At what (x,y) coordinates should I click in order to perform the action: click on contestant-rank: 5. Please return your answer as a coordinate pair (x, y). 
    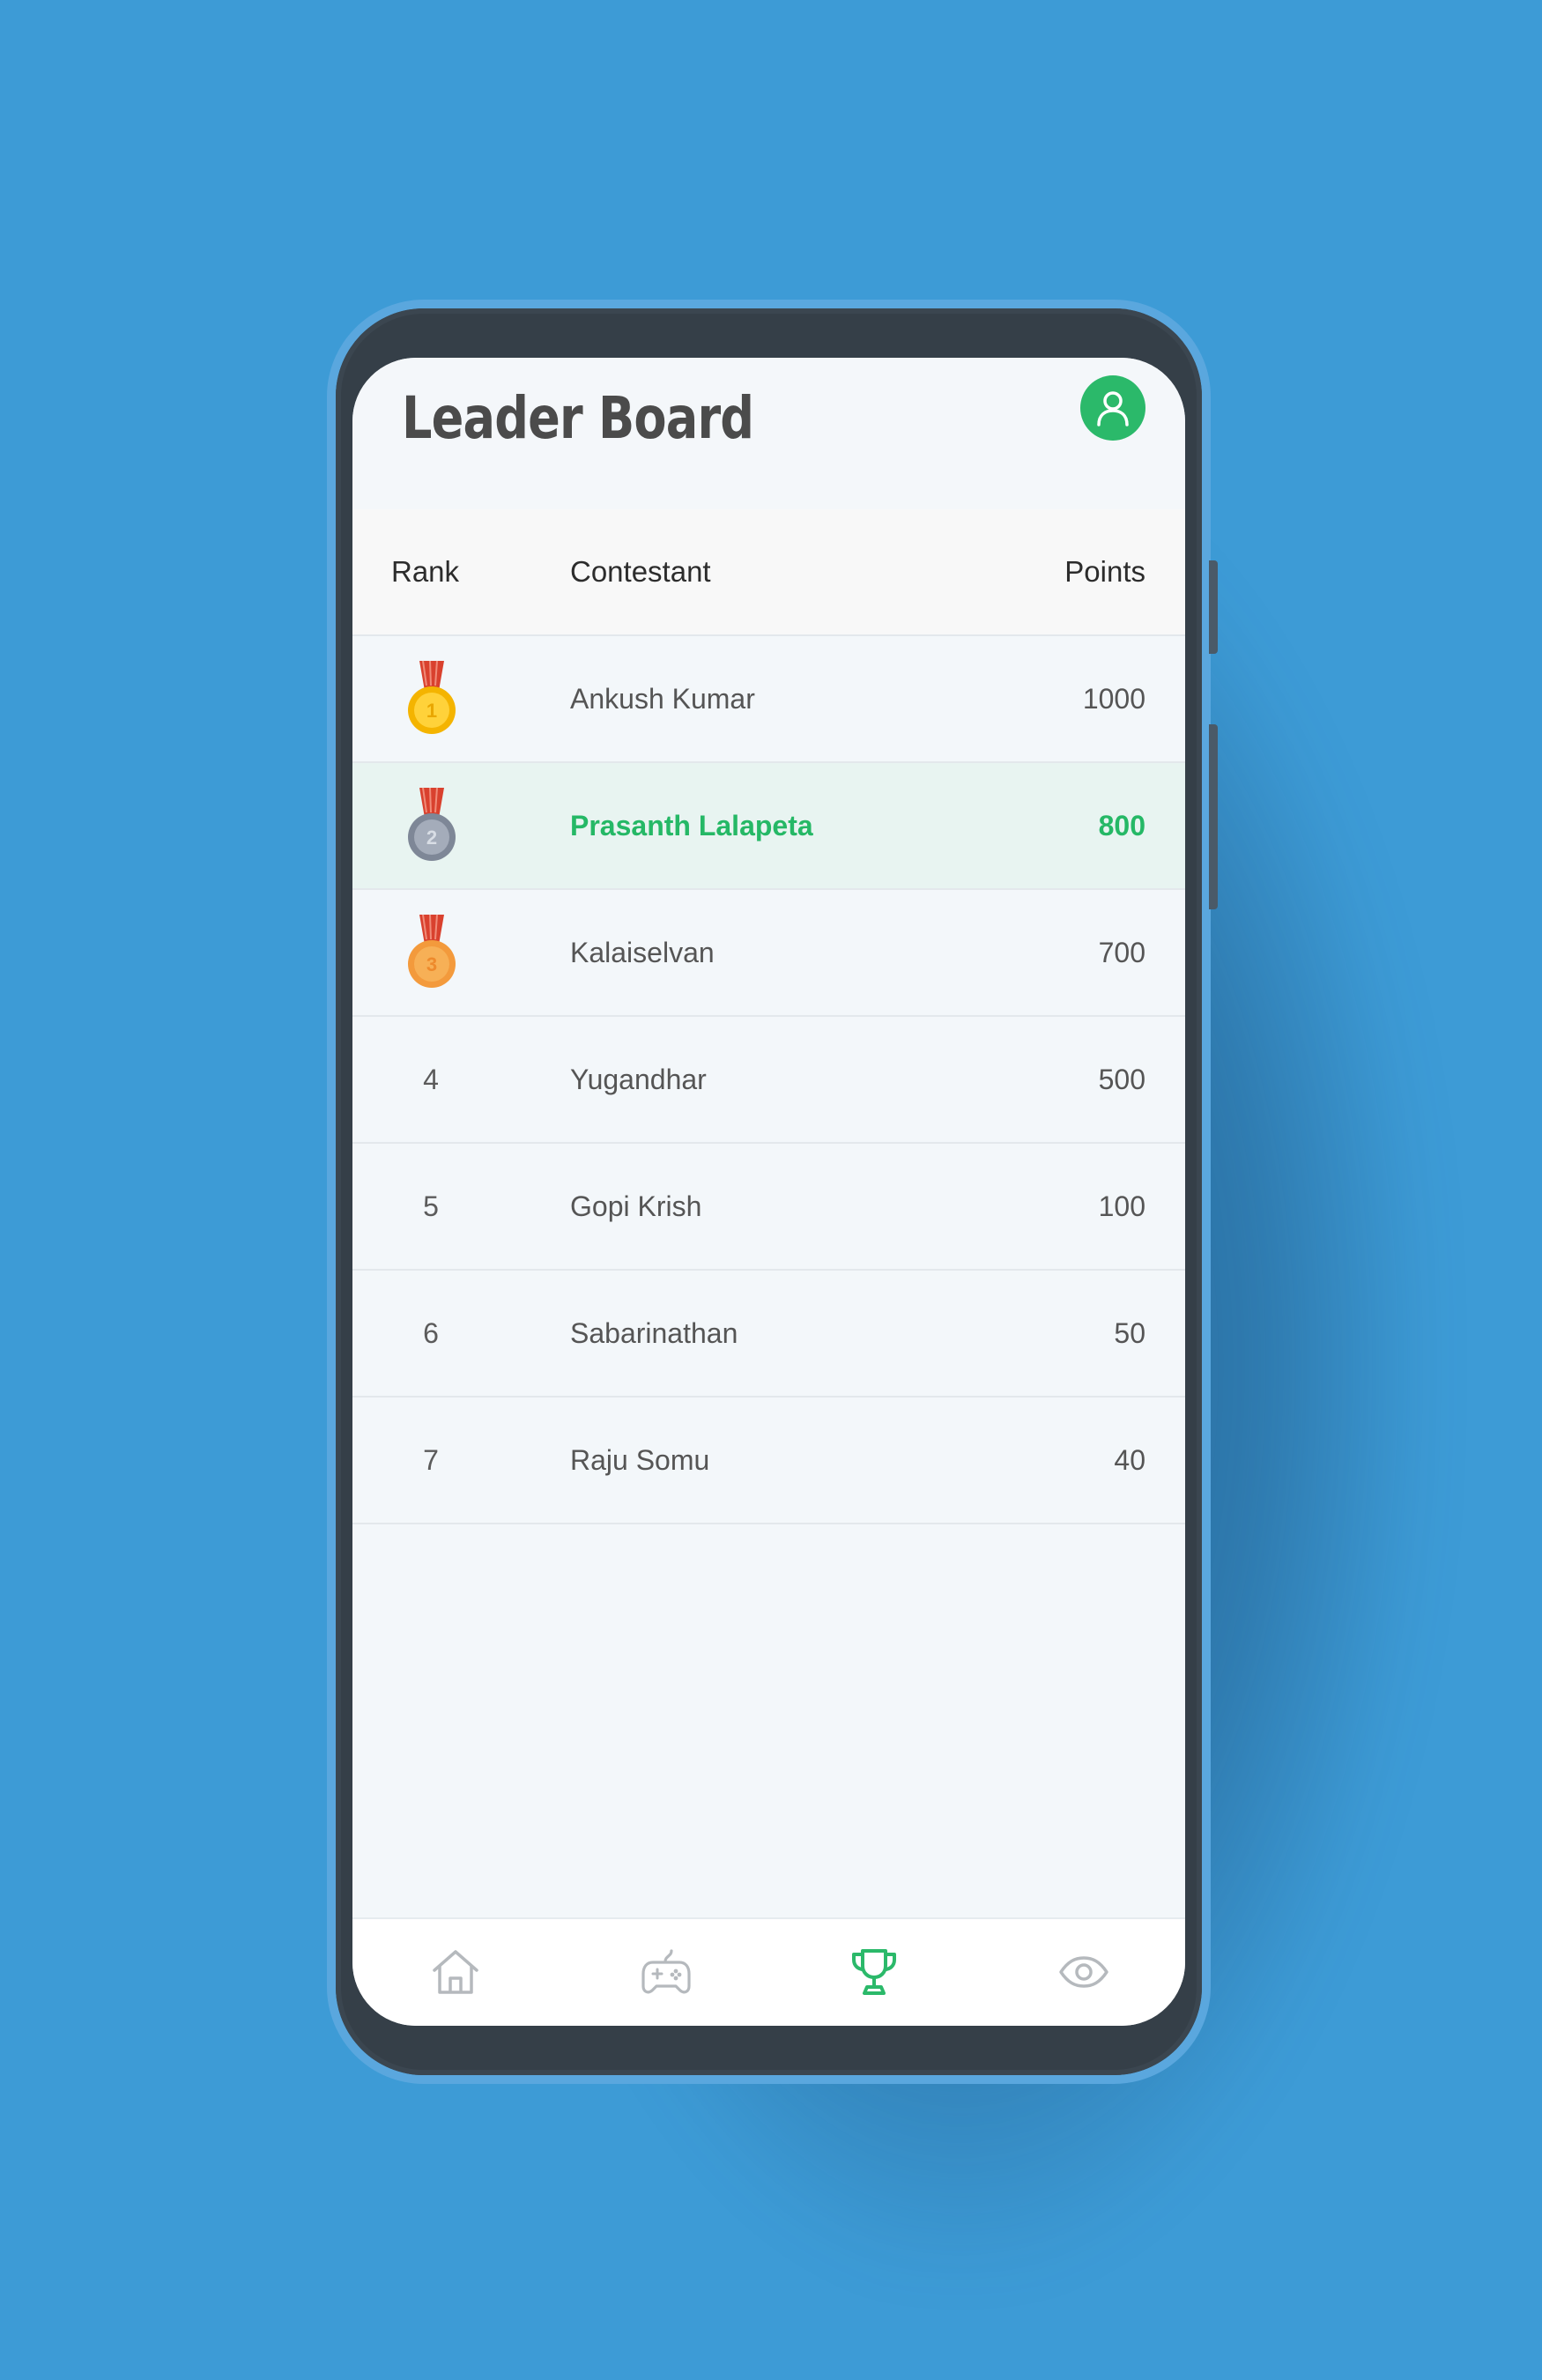
    Looking at the image, I should click on (431, 1206).